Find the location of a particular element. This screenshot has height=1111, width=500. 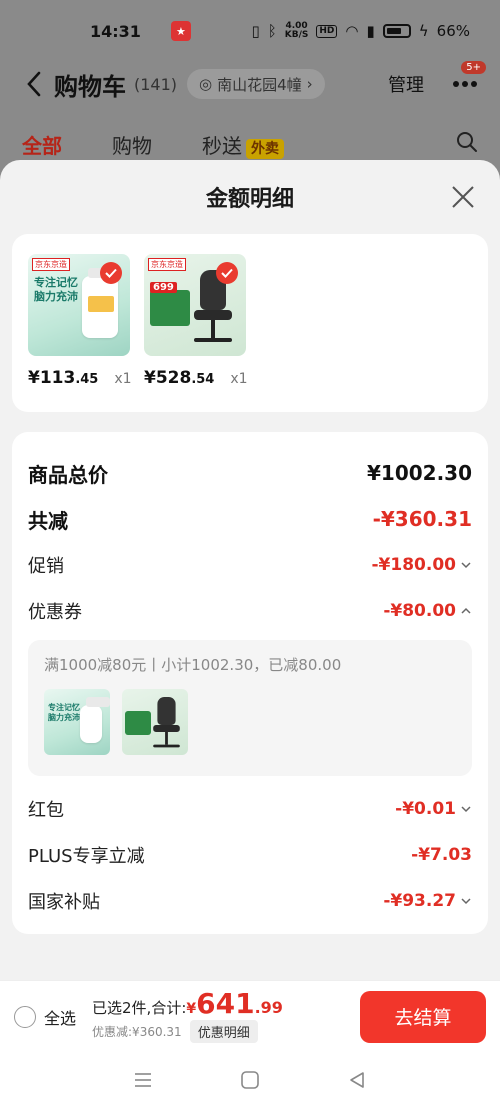

status-icons: ▯ ᛒ 4.00 KB/S HD ◠ ▮ ϟ 66% is located at coordinates (360, 31).